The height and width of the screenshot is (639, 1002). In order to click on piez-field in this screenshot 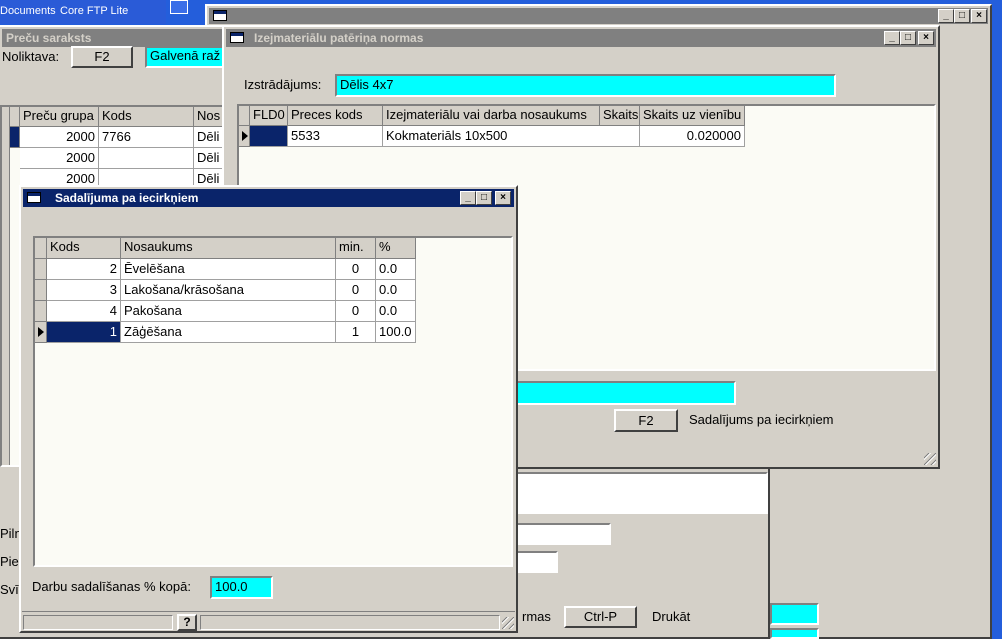, I will do `click(535, 562)`.